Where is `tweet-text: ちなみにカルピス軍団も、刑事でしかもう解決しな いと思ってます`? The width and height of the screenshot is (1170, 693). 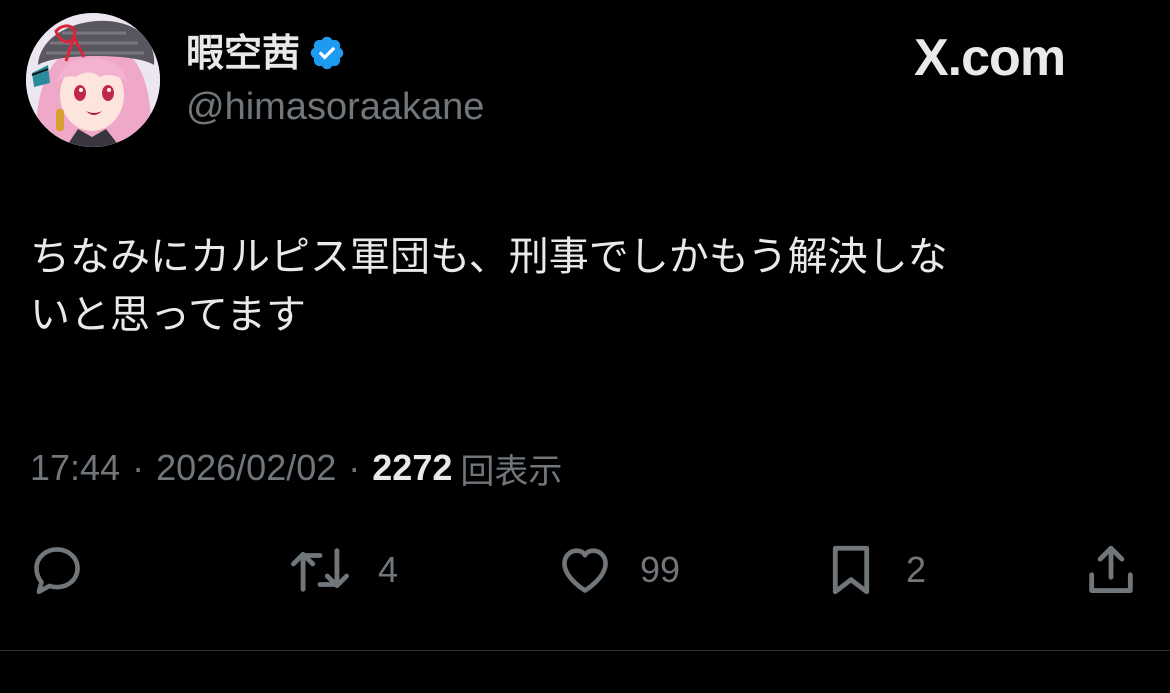
tweet-text: ちなみにカルピス軍団も、刑事でしかもう解決しな いと思ってます is located at coordinates (489, 286).